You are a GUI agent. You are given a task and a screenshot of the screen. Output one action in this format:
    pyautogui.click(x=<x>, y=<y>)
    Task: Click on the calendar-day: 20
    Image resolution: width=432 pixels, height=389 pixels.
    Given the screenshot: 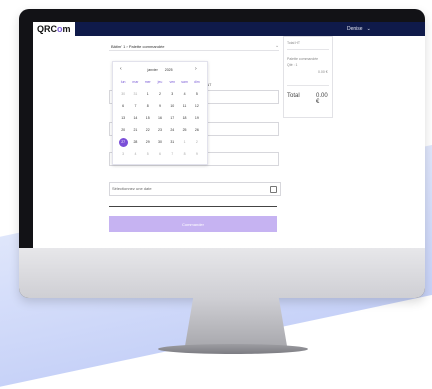 What is the action you would take?
    pyautogui.click(x=123, y=130)
    